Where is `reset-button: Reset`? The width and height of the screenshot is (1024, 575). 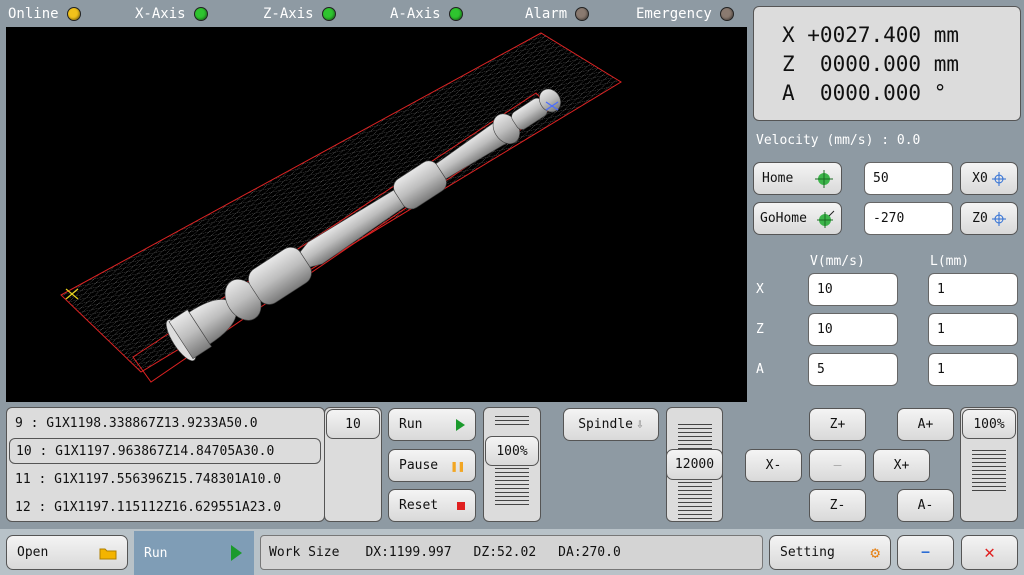 reset-button: Reset is located at coordinates (432, 505).